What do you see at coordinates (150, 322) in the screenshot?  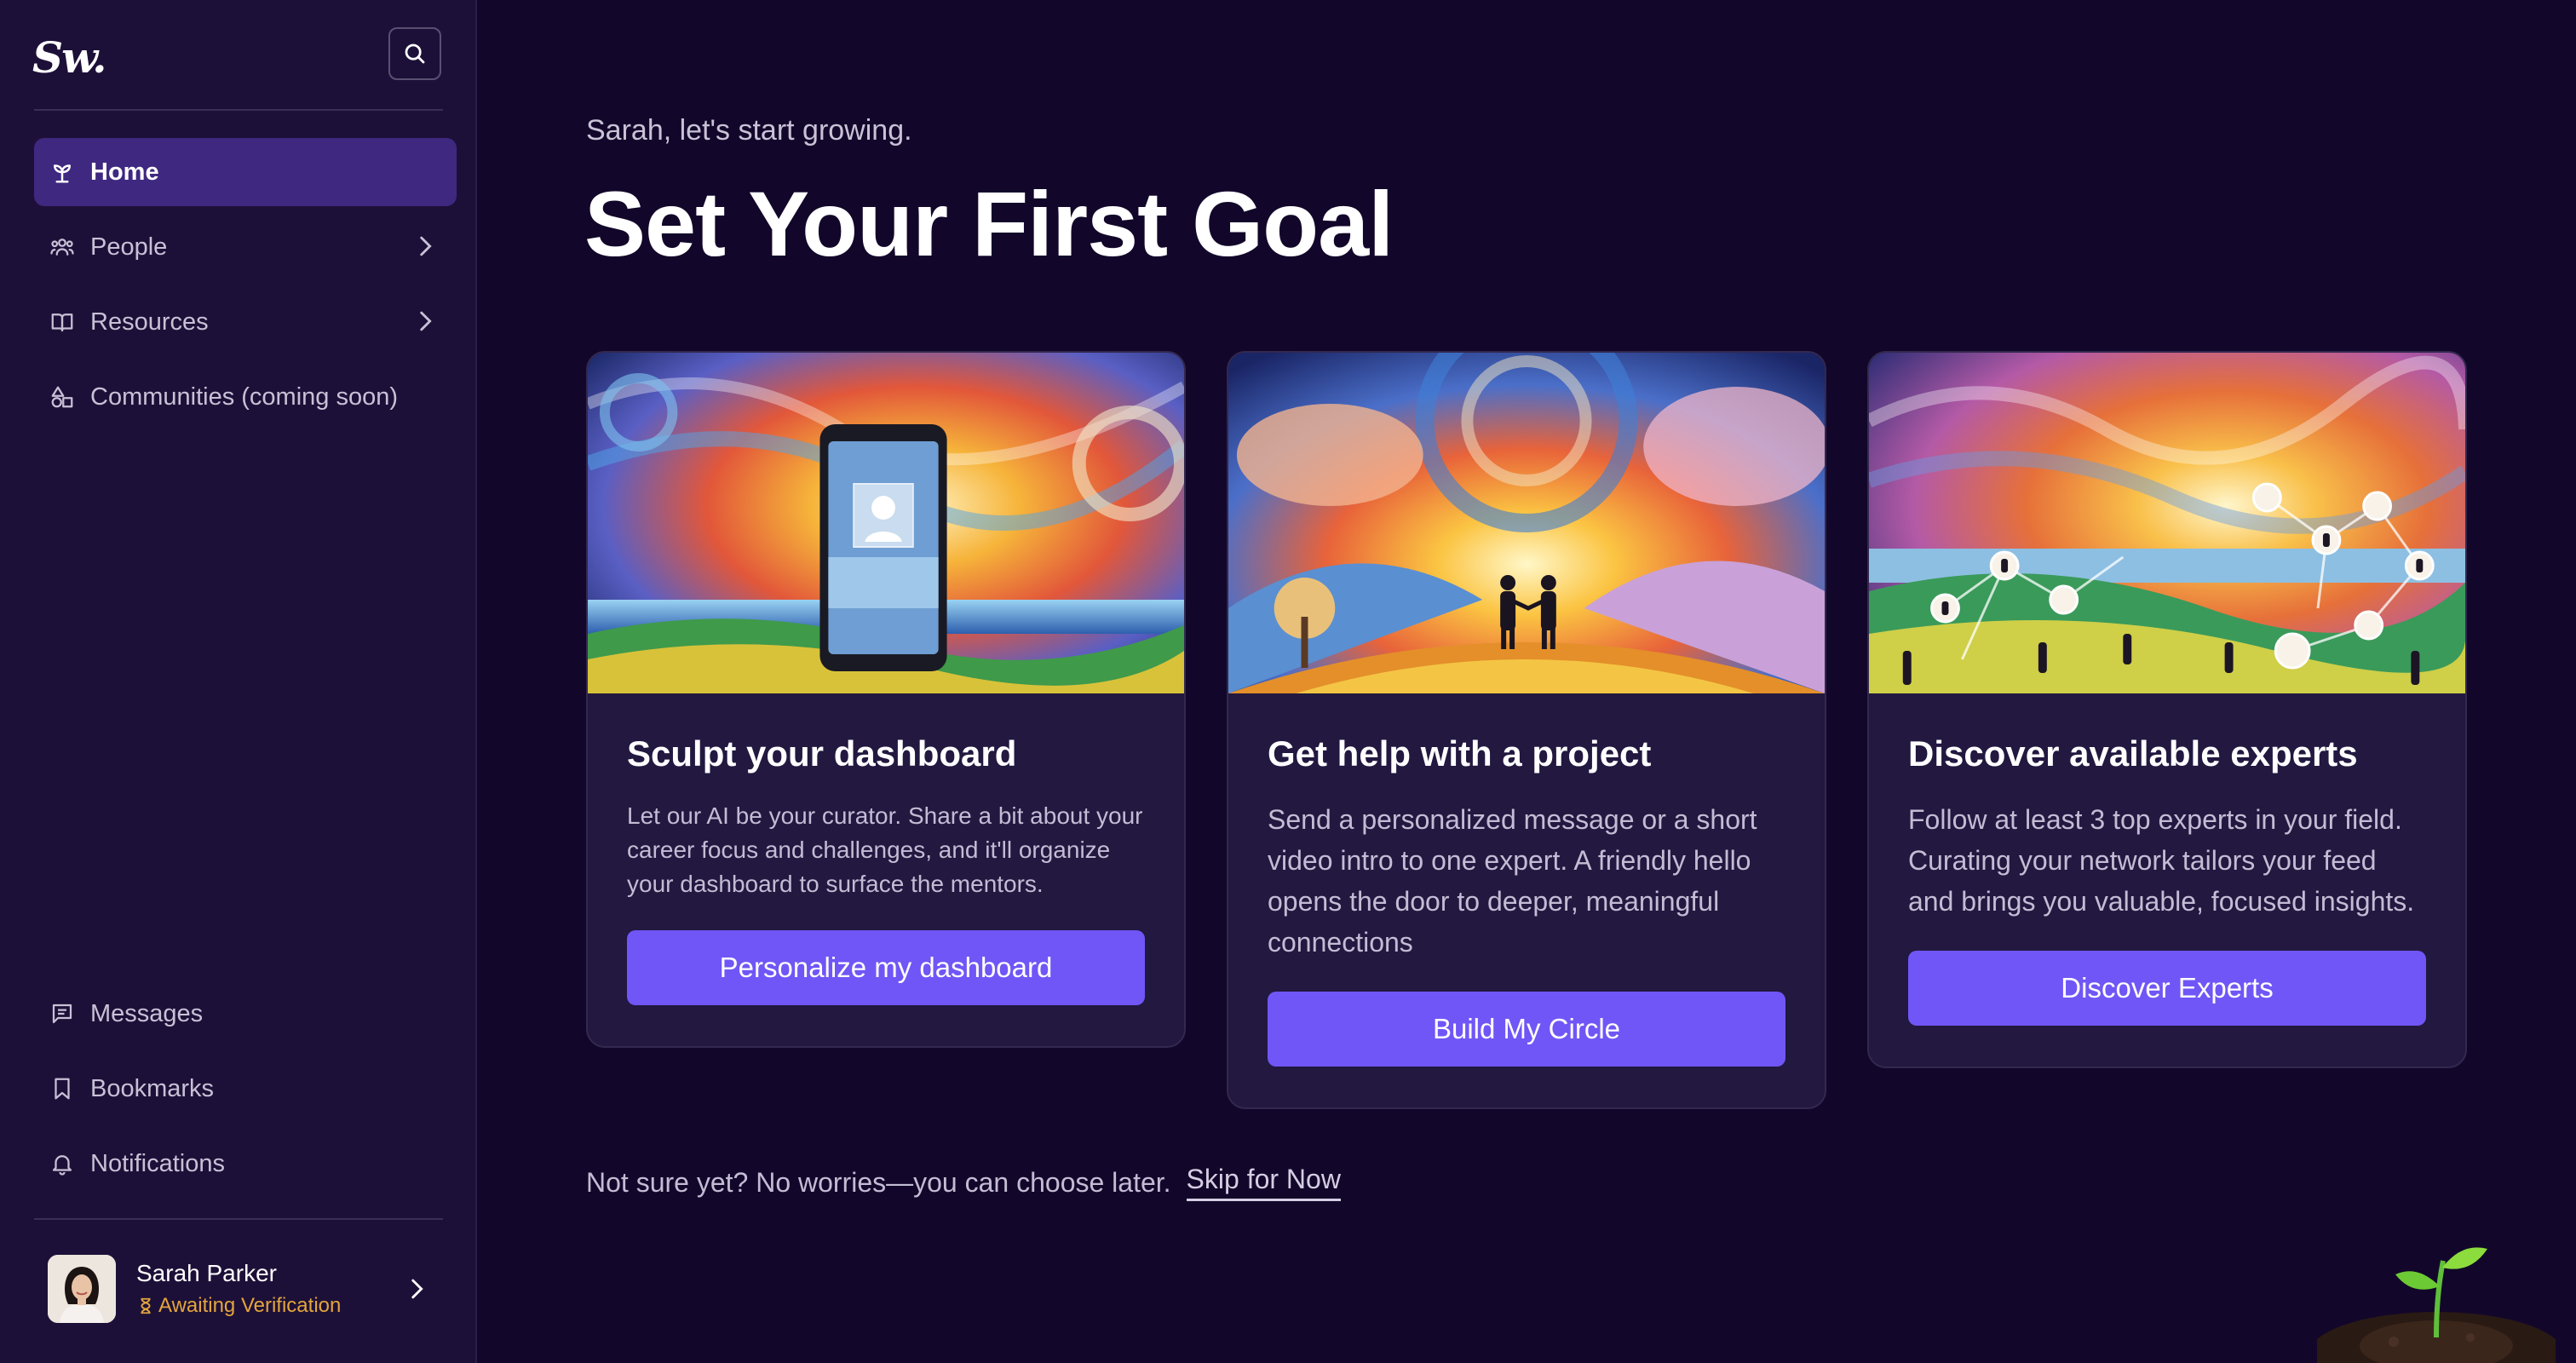 I see `sidebar-item-label: Resources` at bounding box center [150, 322].